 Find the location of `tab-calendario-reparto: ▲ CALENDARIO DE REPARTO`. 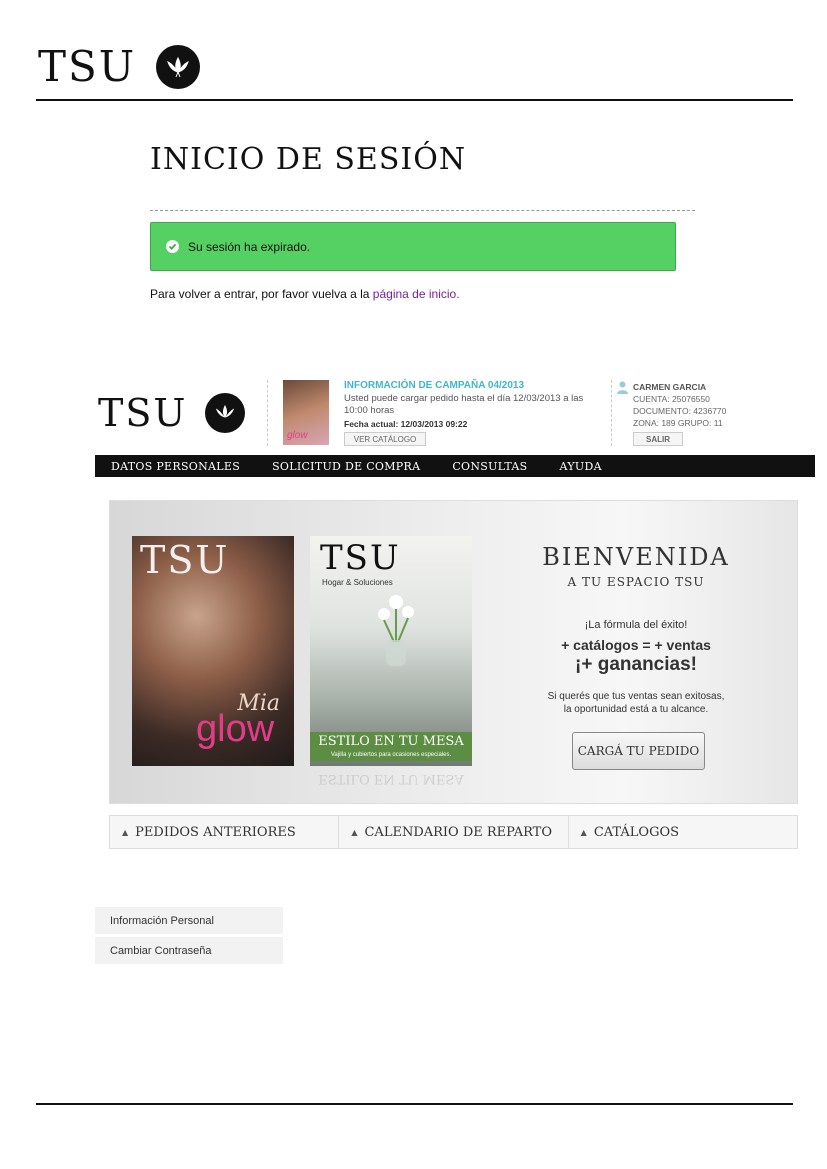

tab-calendario-reparto: ▲ CALENDARIO DE REPARTO is located at coordinates (454, 832).